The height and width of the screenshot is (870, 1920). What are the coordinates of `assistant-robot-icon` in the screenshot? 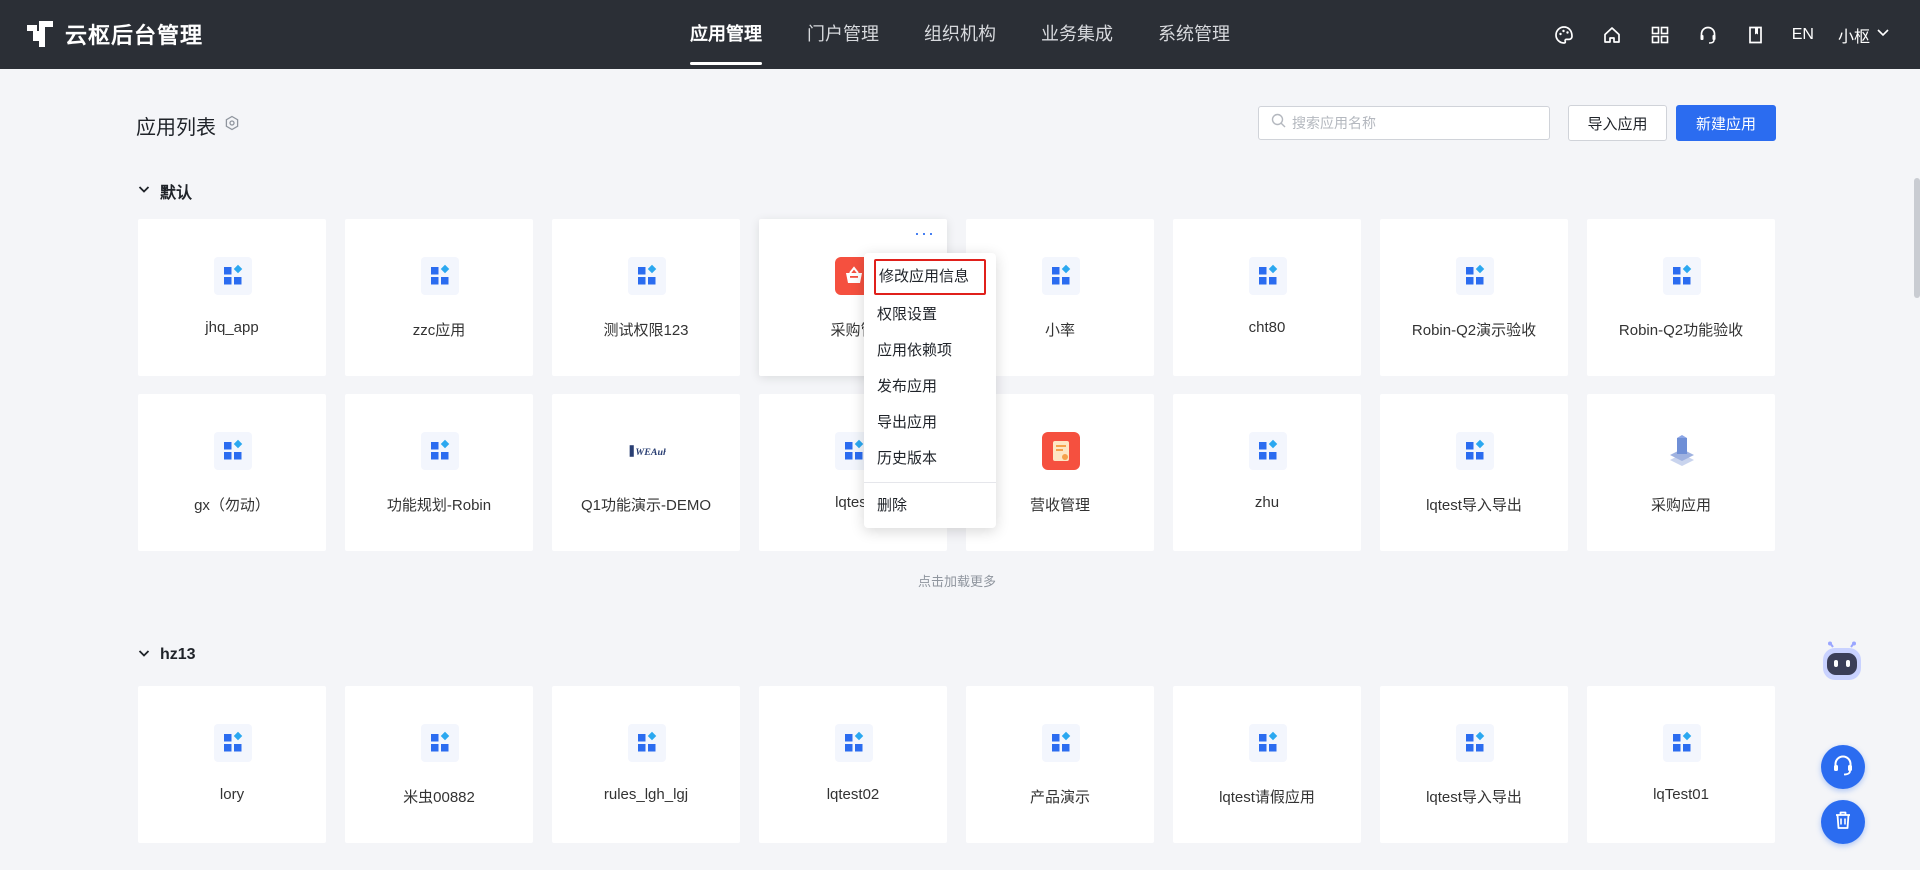 It's located at (1842, 664).